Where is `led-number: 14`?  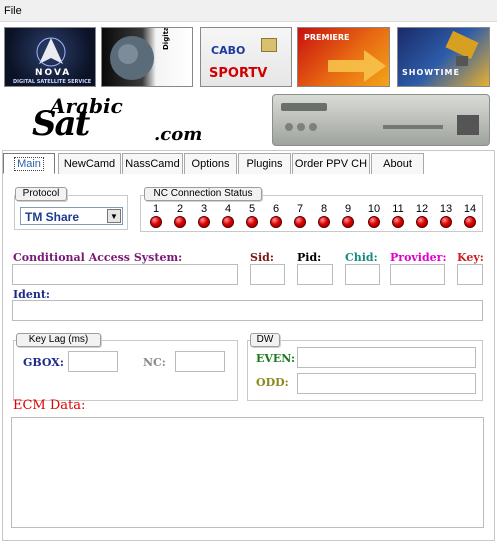
led-number: 14 is located at coordinates (470, 209).